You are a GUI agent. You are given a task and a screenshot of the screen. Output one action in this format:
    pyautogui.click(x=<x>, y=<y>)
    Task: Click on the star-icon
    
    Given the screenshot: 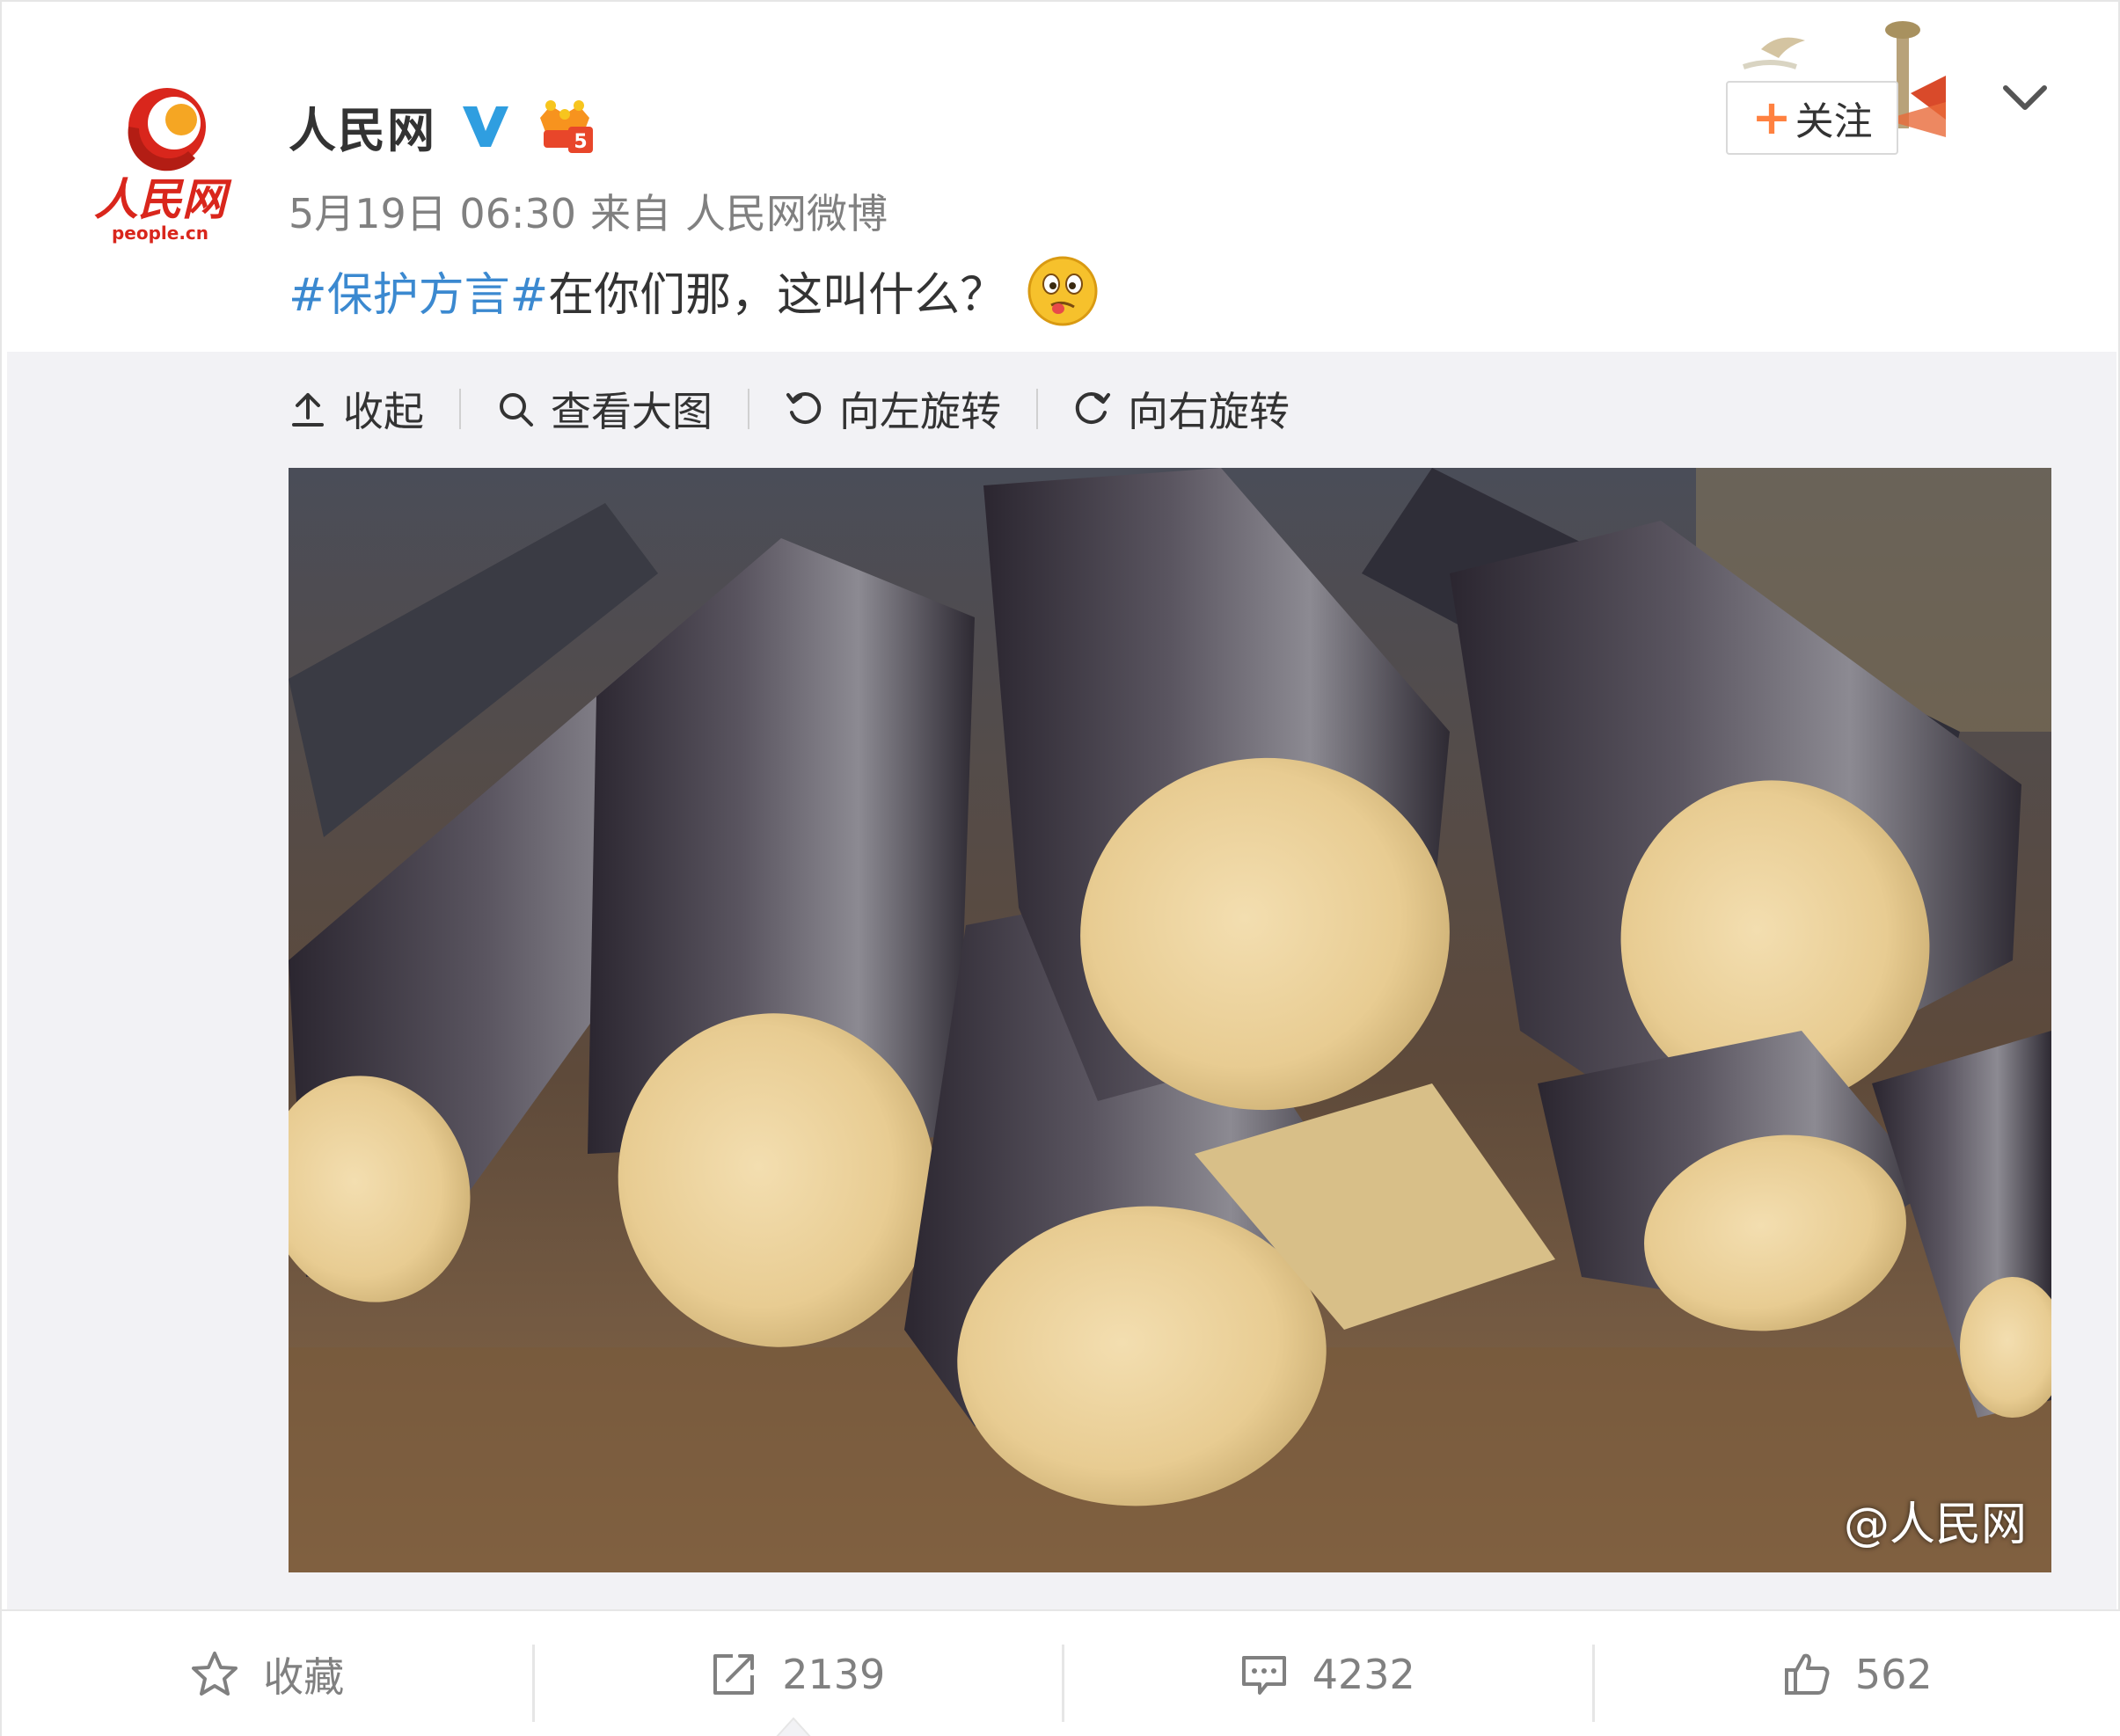 What is the action you would take?
    pyautogui.click(x=215, y=1674)
    